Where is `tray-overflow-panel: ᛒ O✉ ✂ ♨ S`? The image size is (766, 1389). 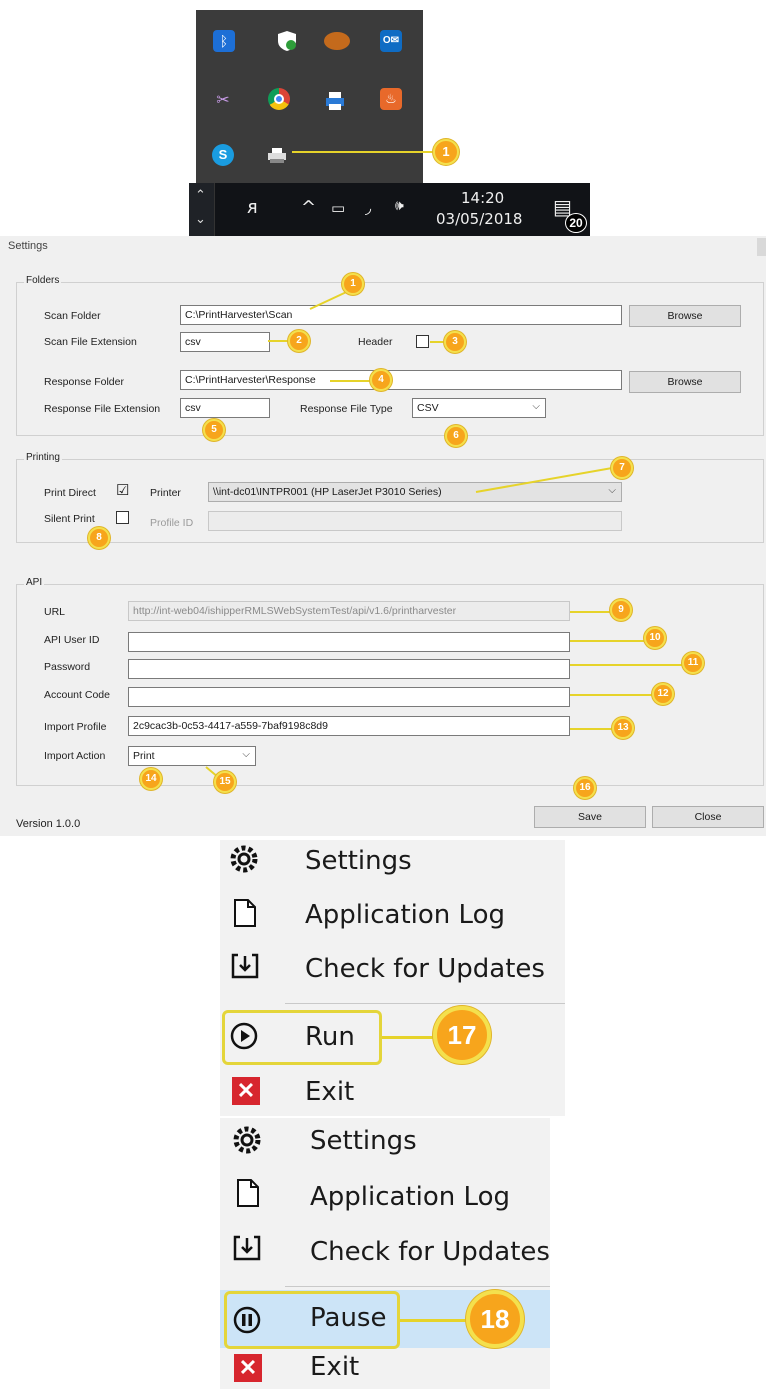 tray-overflow-panel: ᛒ O✉ ✂ ♨ S is located at coordinates (309, 96).